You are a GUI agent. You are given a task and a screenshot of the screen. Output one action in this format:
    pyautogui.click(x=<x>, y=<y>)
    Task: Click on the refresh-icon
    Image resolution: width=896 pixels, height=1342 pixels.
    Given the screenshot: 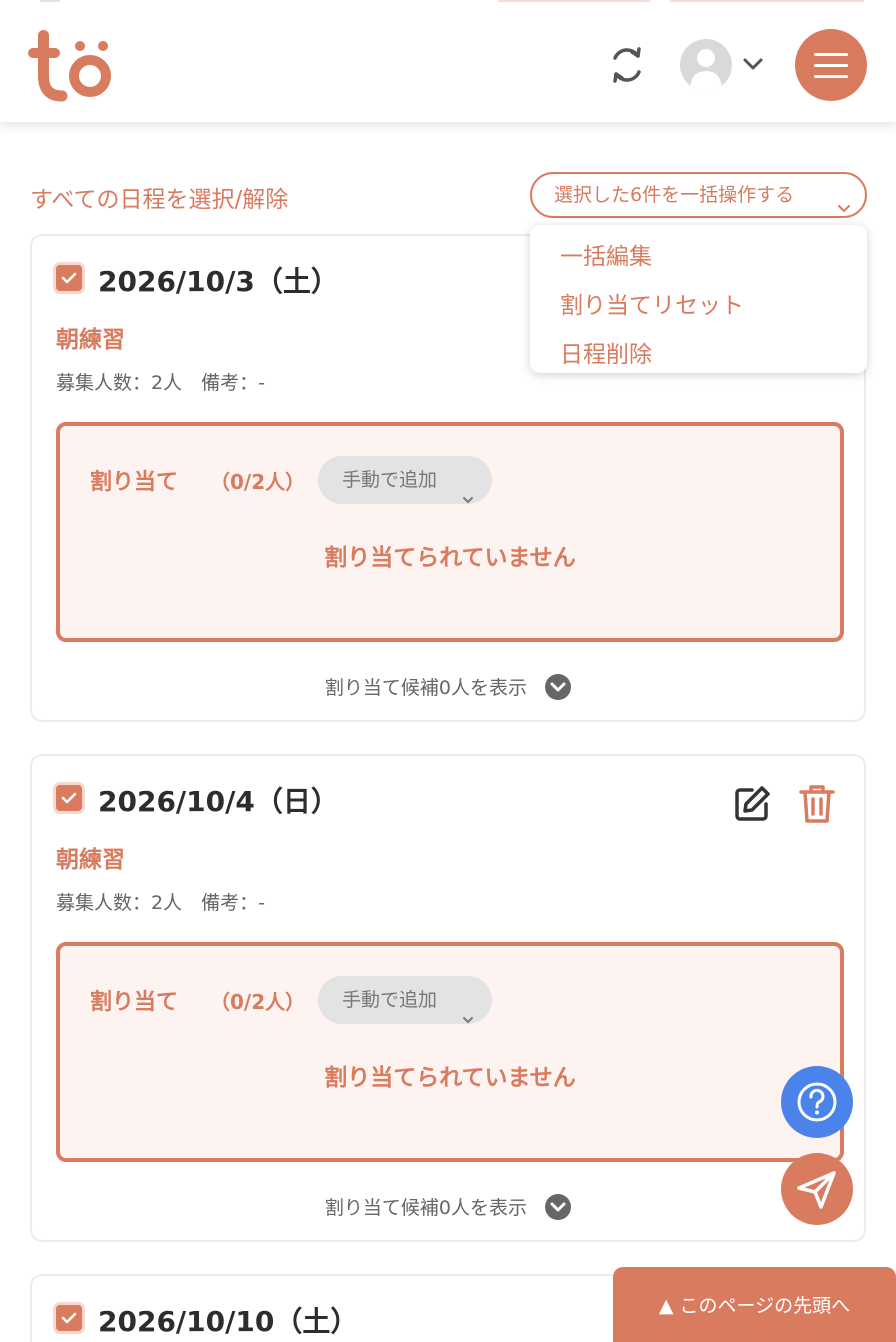 What is the action you would take?
    pyautogui.click(x=627, y=65)
    